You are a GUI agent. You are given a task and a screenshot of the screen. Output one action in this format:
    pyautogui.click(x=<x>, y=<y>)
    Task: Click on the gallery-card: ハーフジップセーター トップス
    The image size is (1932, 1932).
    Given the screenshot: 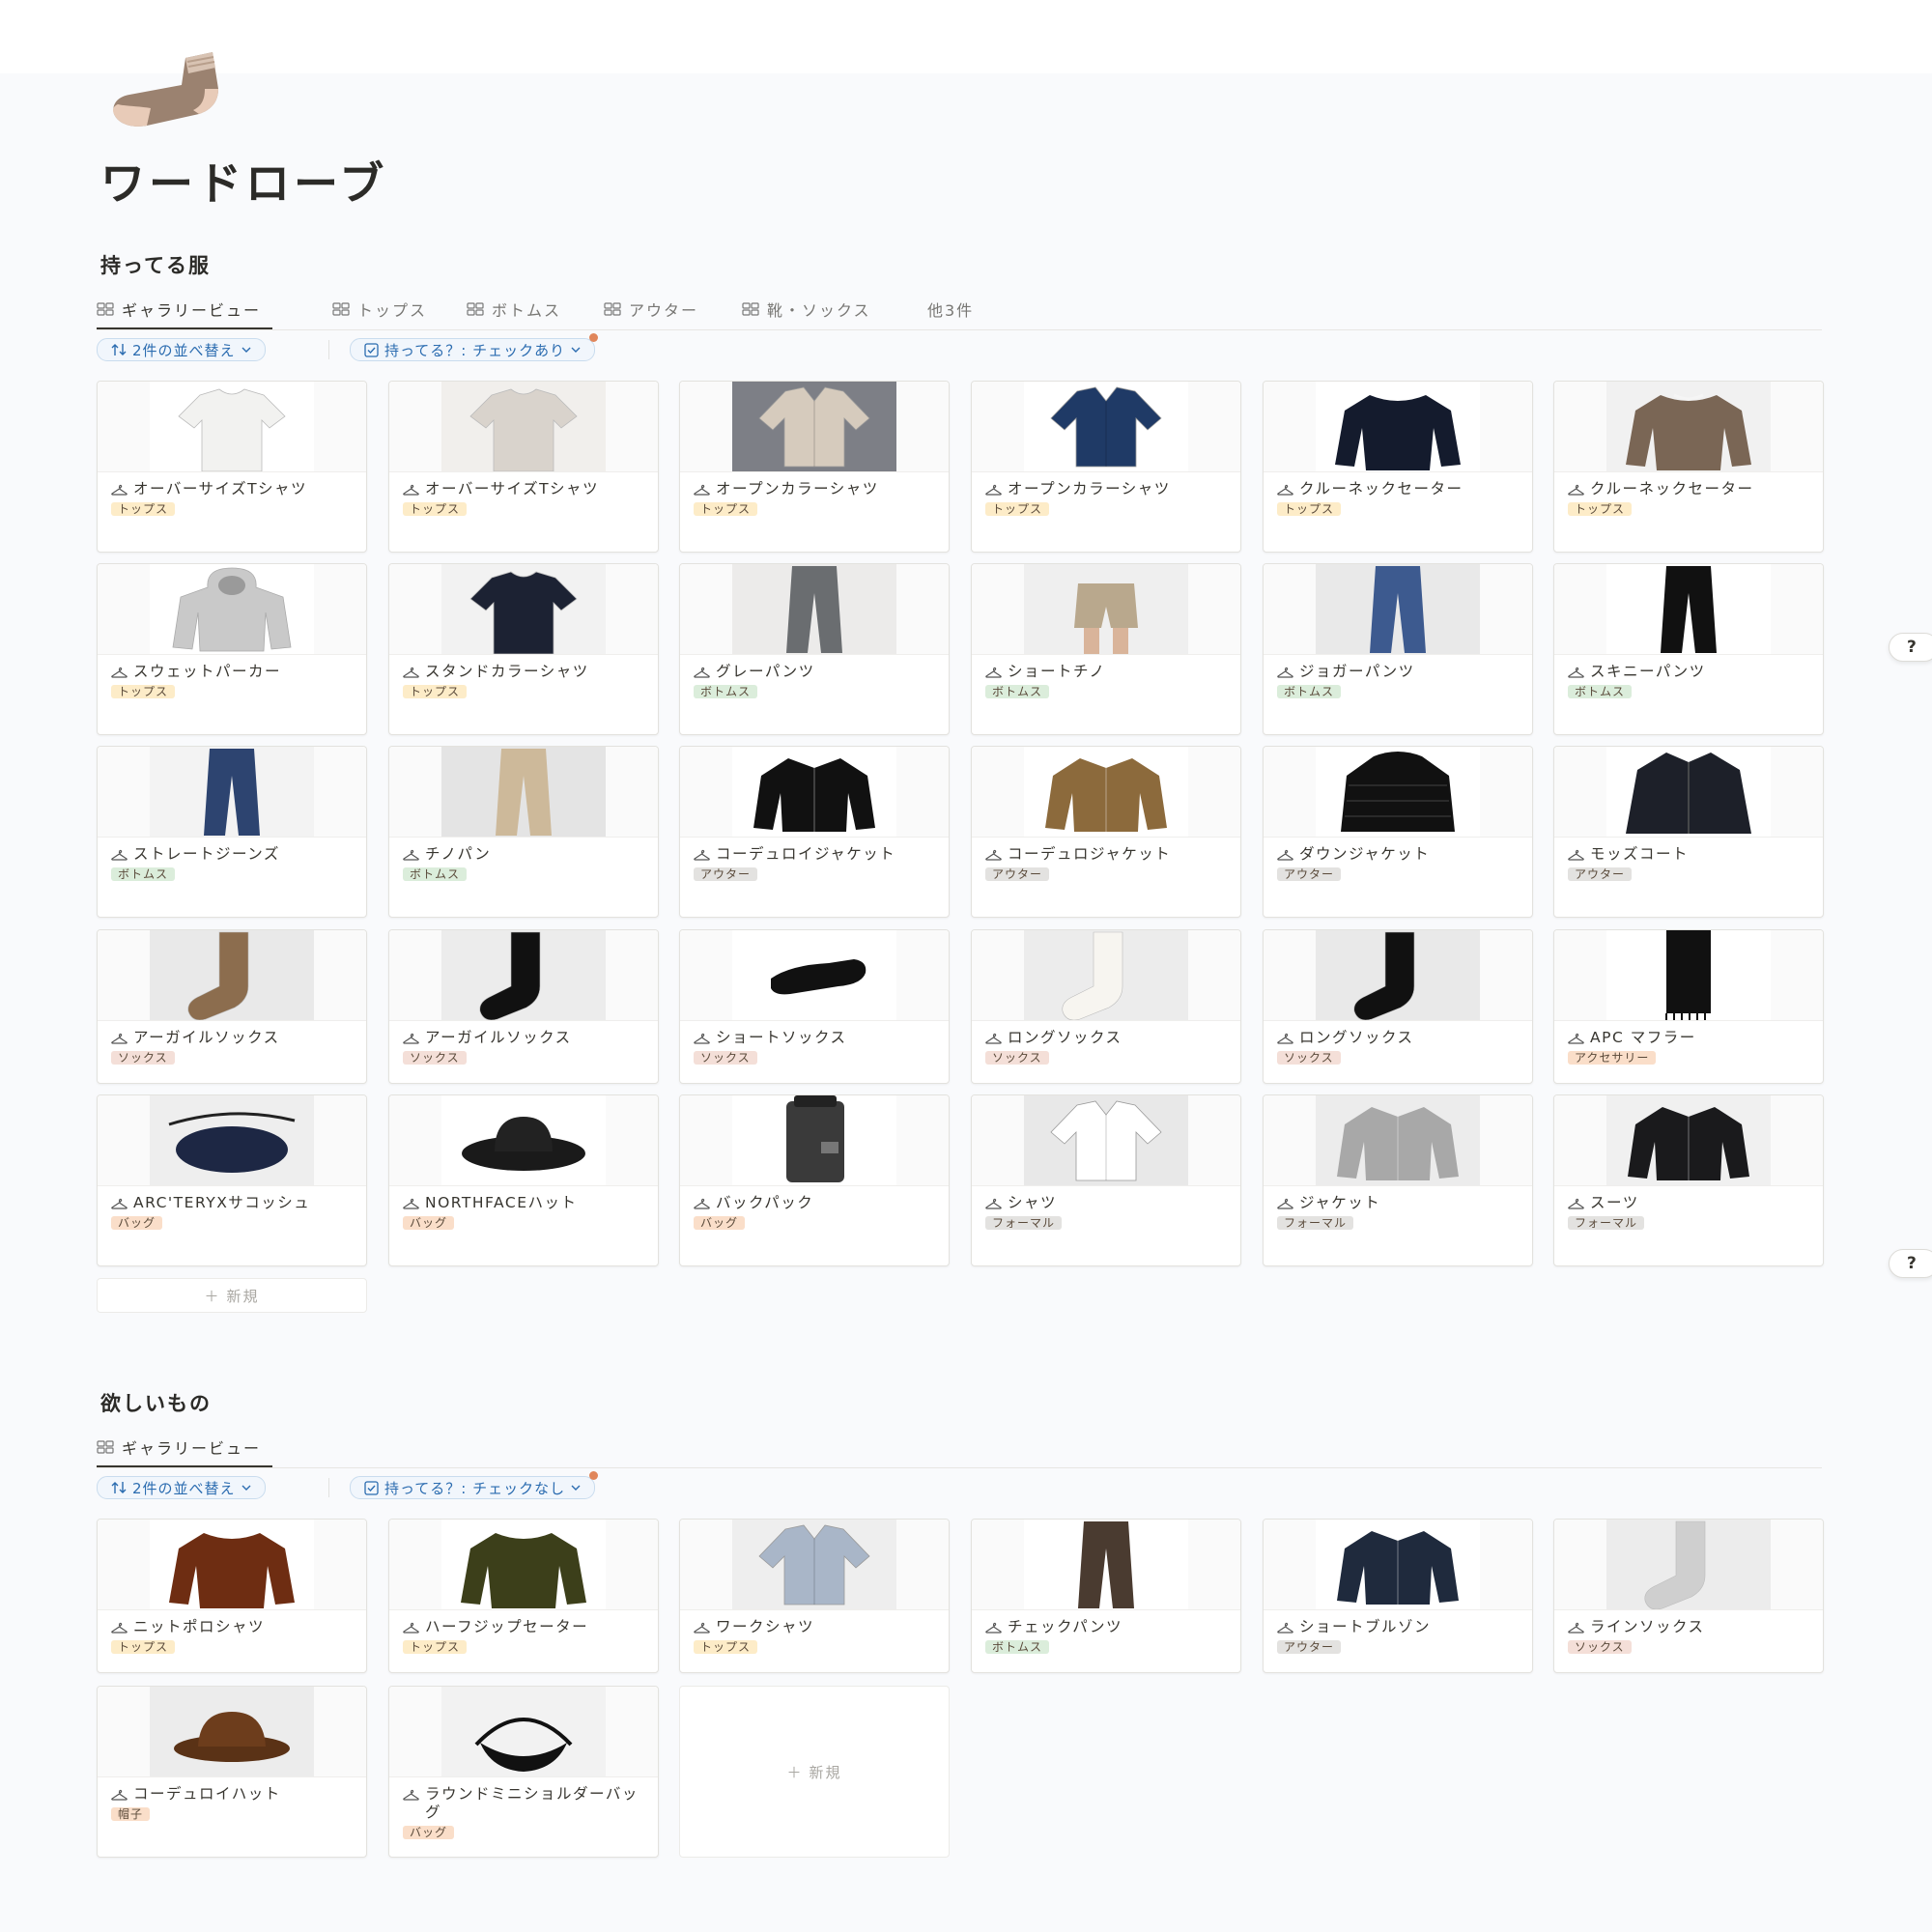 What is the action you would take?
    pyautogui.click(x=523, y=1596)
    